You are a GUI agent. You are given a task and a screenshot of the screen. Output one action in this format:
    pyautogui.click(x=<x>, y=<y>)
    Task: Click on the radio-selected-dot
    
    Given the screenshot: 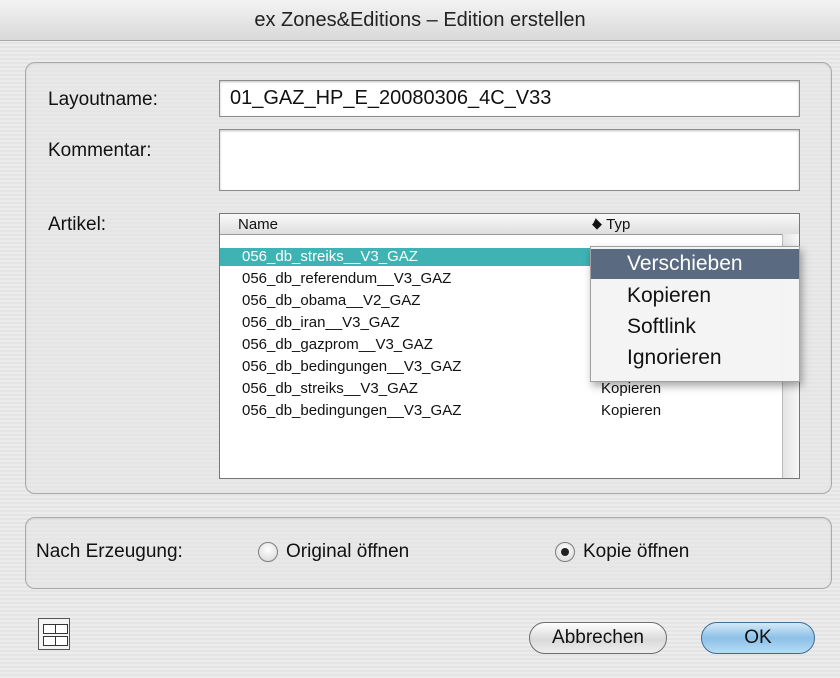 What is the action you would take?
    pyautogui.click(x=565, y=552)
    